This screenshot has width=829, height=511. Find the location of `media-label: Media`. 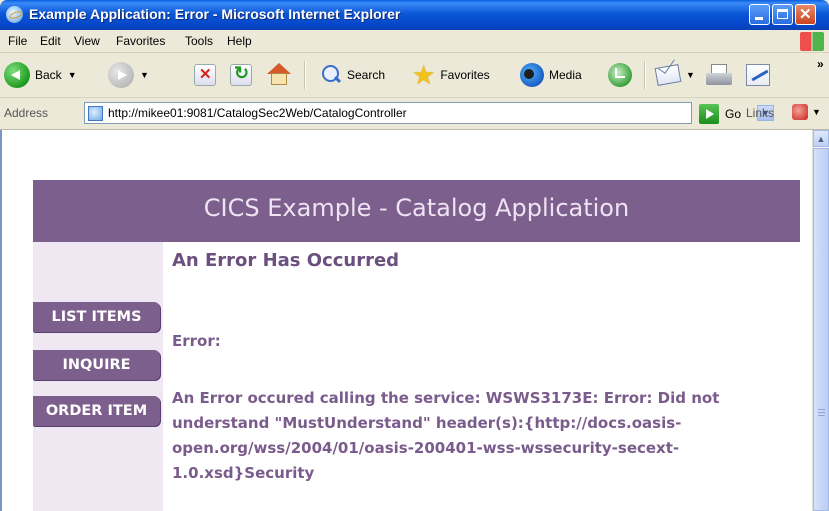

media-label: Media is located at coordinates (565, 75).